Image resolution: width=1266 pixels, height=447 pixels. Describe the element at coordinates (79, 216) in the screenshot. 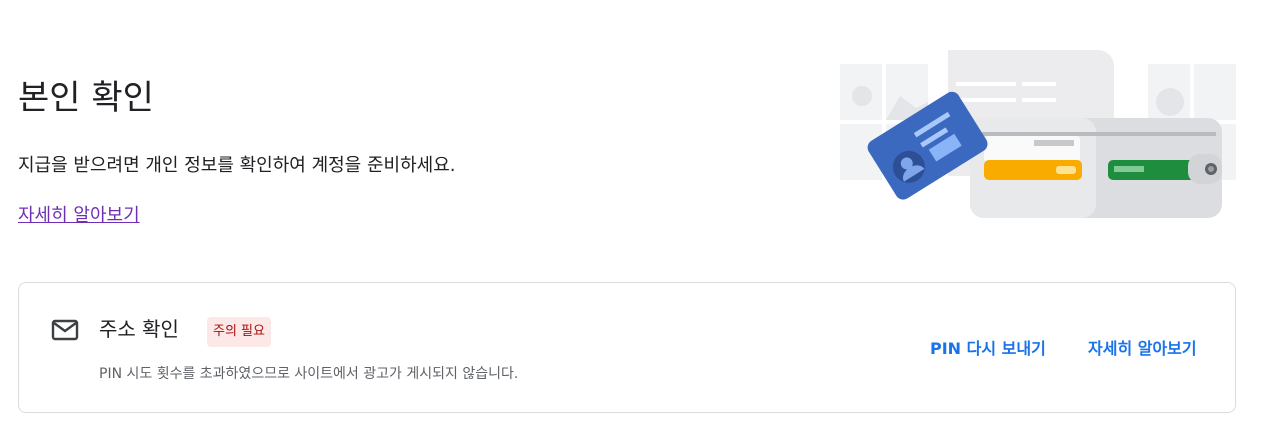

I see `learn-more-link: 자세히 알아보기` at that location.